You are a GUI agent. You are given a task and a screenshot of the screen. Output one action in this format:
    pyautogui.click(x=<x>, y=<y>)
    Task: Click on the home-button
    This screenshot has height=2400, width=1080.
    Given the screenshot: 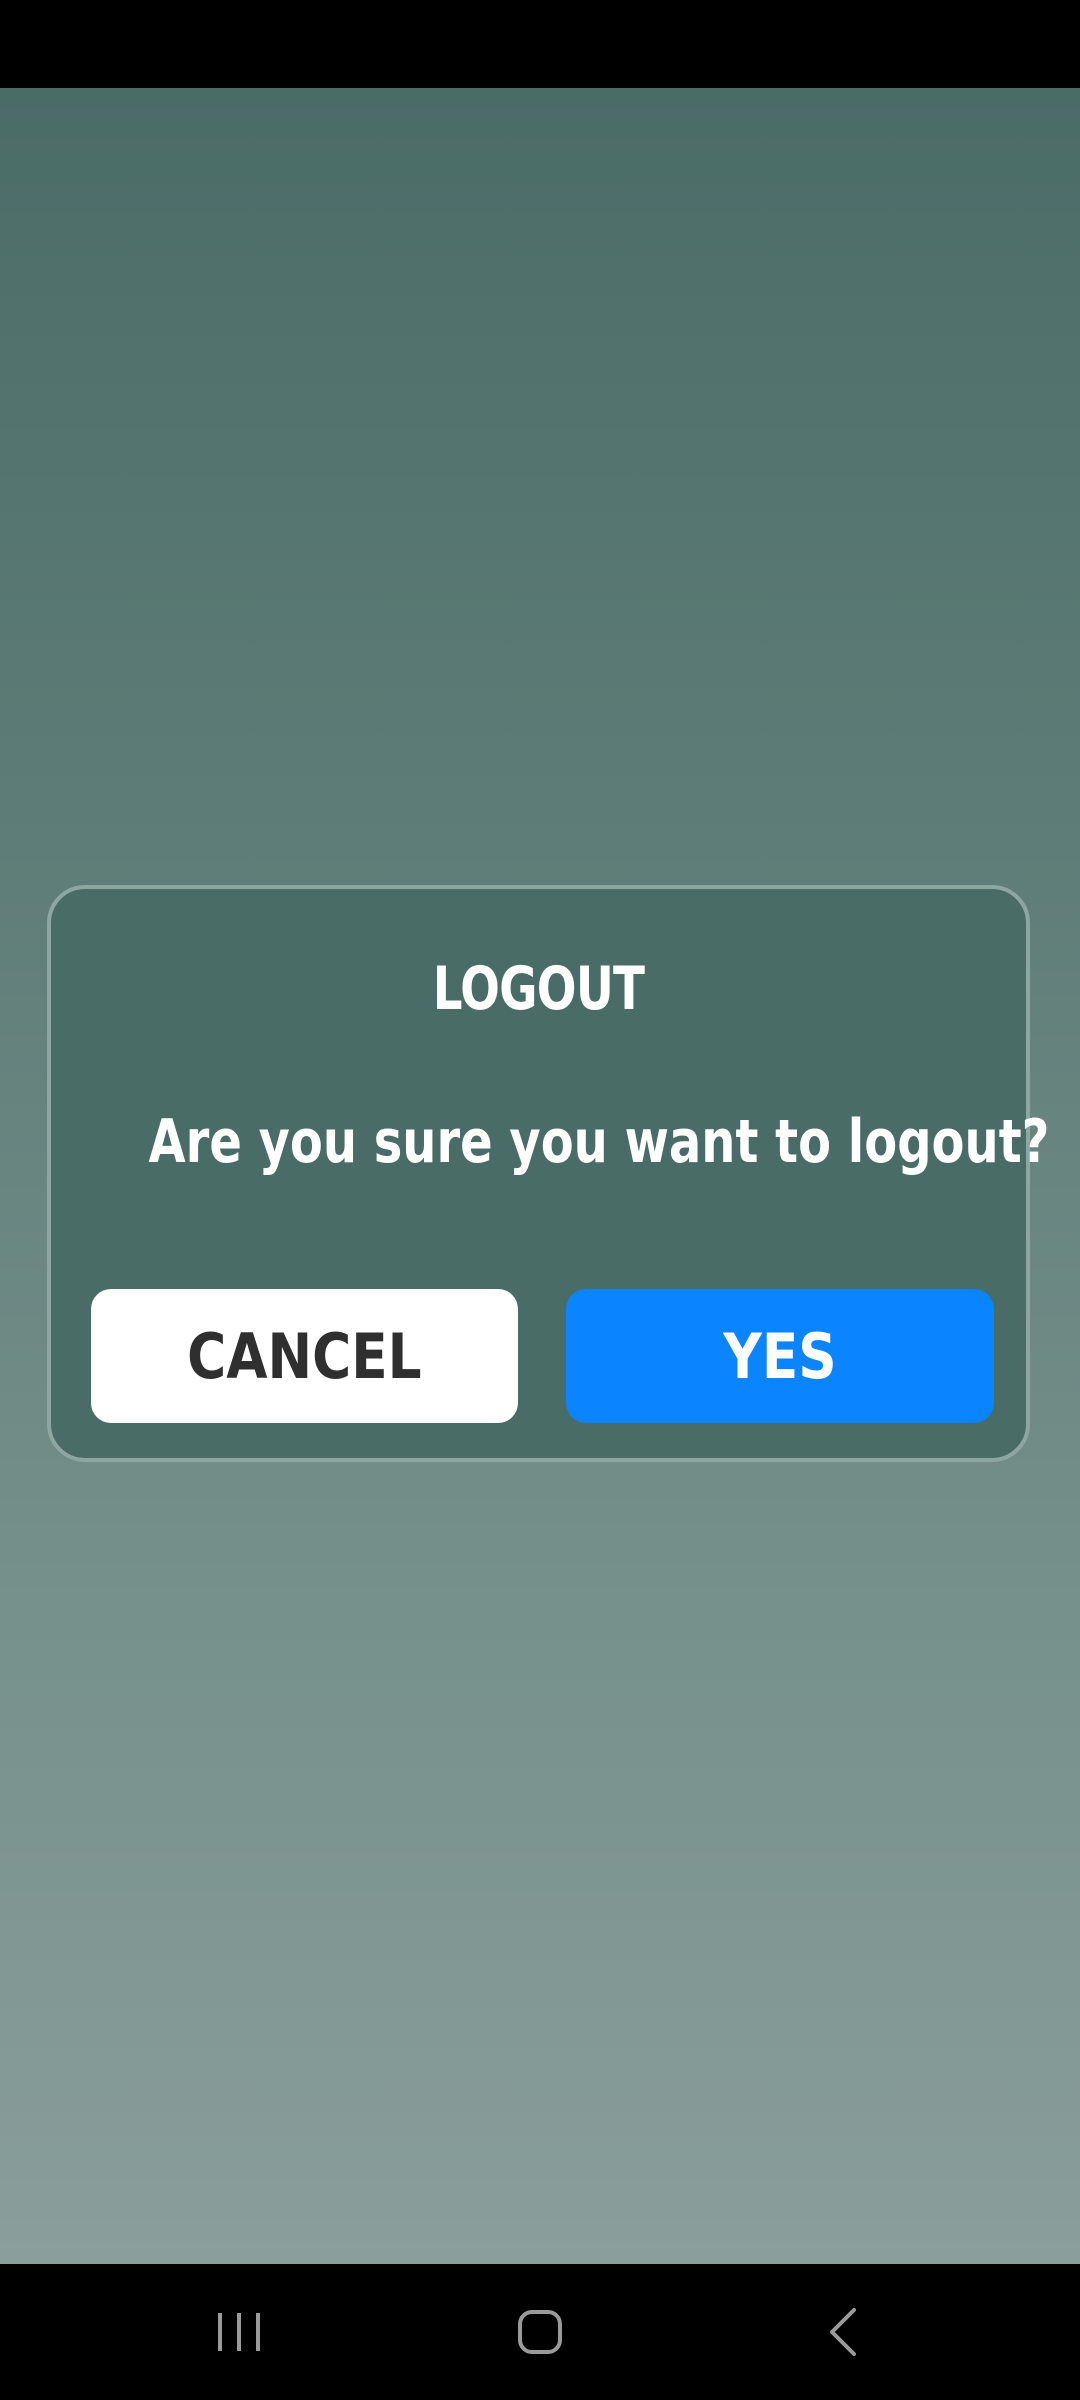 What is the action you would take?
    pyautogui.click(x=540, y=2332)
    